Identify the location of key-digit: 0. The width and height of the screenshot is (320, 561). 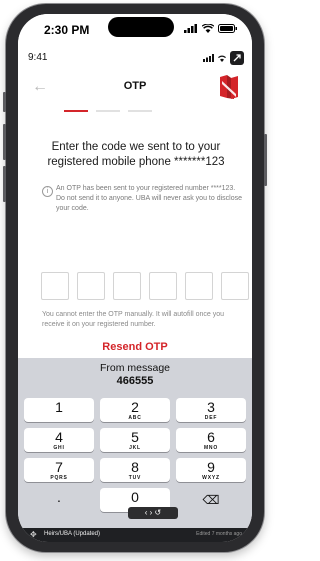
(135, 497).